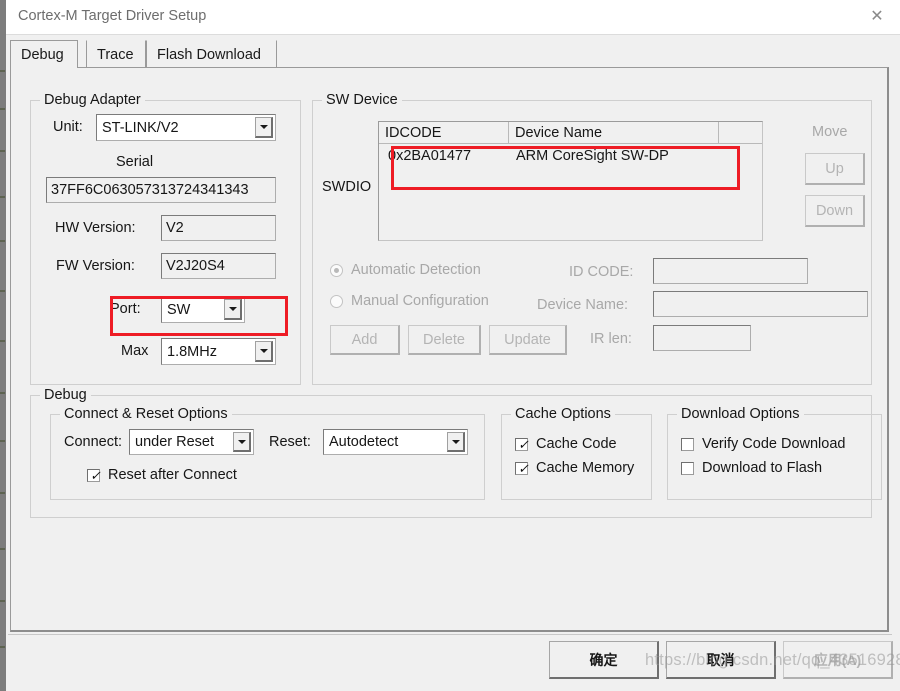  What do you see at coordinates (611, 339) in the screenshot?
I see `ir-len-label: IR len:` at bounding box center [611, 339].